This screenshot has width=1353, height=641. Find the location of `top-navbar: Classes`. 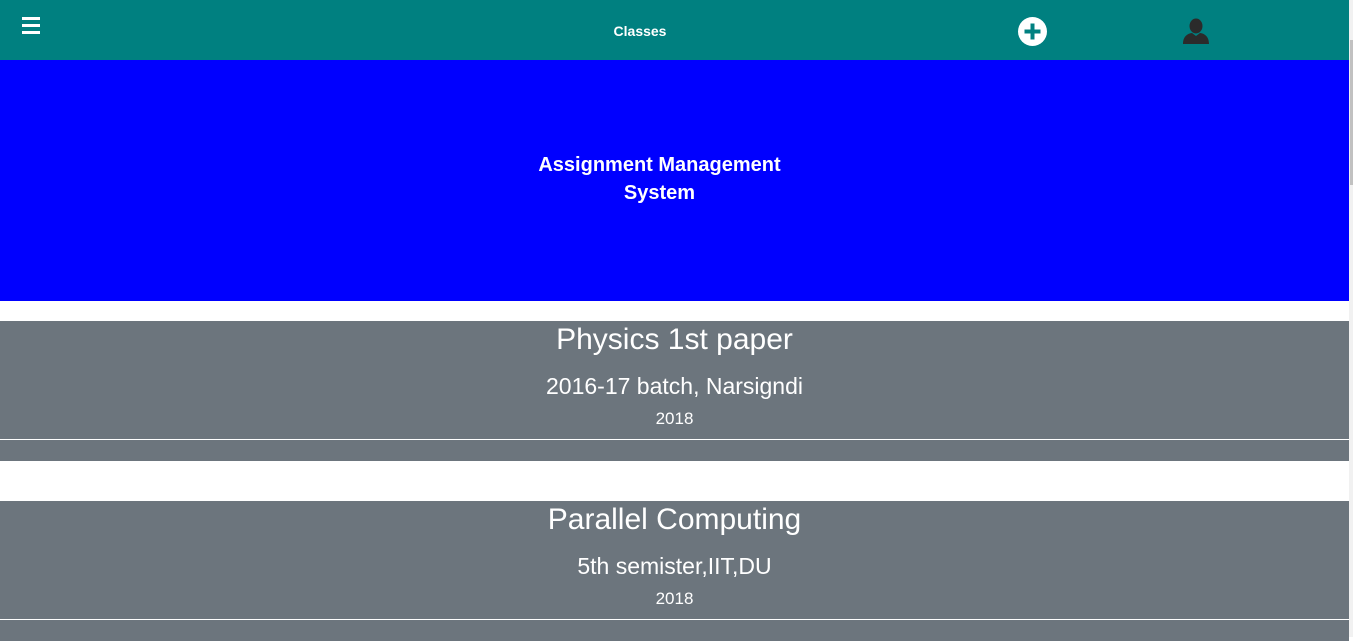

top-navbar: Classes is located at coordinates (676, 30).